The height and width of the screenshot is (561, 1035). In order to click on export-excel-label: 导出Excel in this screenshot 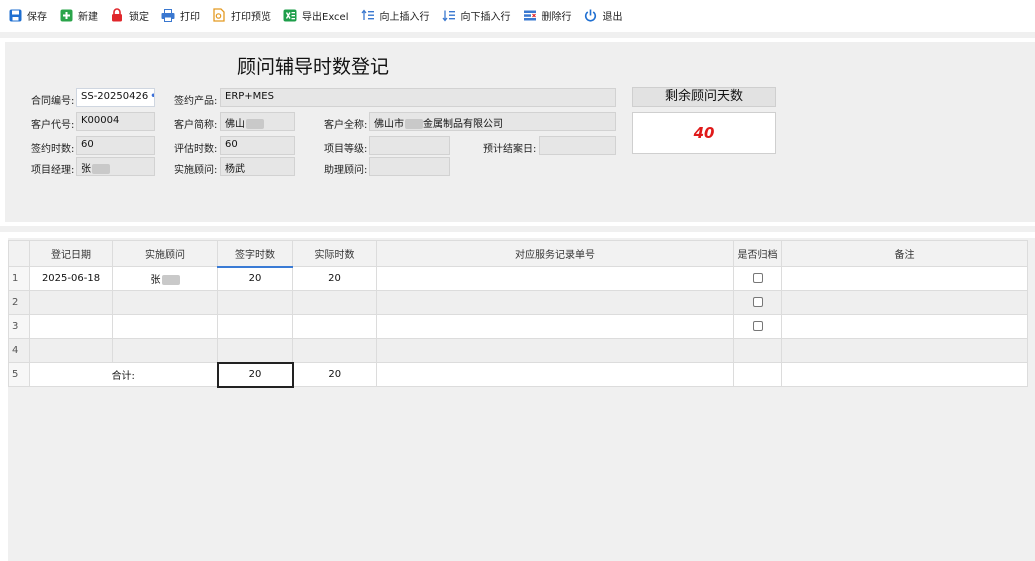, I will do `click(325, 17)`.